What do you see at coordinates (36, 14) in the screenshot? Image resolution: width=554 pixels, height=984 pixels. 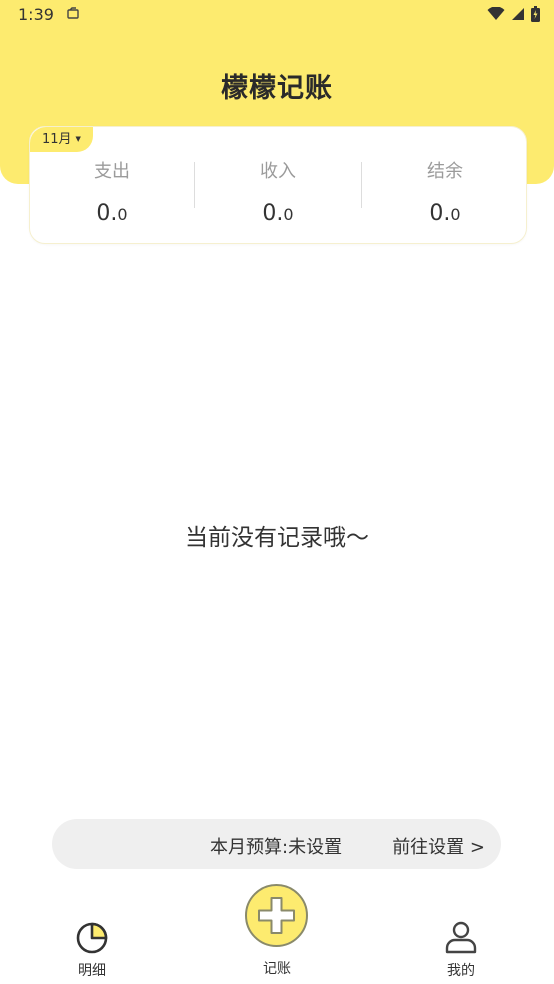 I see `status-time: 1:39` at bounding box center [36, 14].